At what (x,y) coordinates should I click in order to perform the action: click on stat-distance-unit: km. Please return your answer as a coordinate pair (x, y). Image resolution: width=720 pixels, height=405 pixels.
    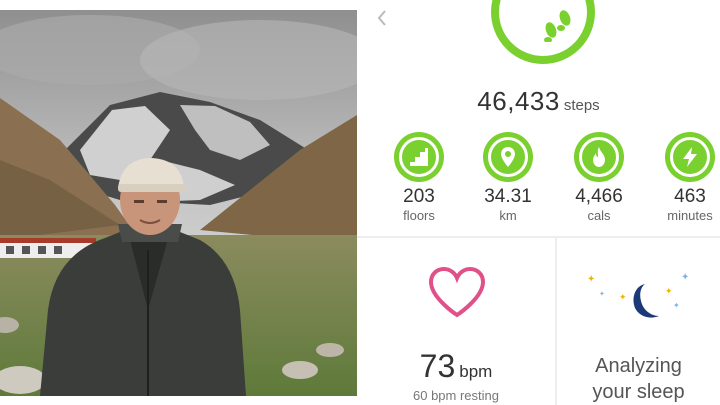
    Looking at the image, I should click on (508, 215).